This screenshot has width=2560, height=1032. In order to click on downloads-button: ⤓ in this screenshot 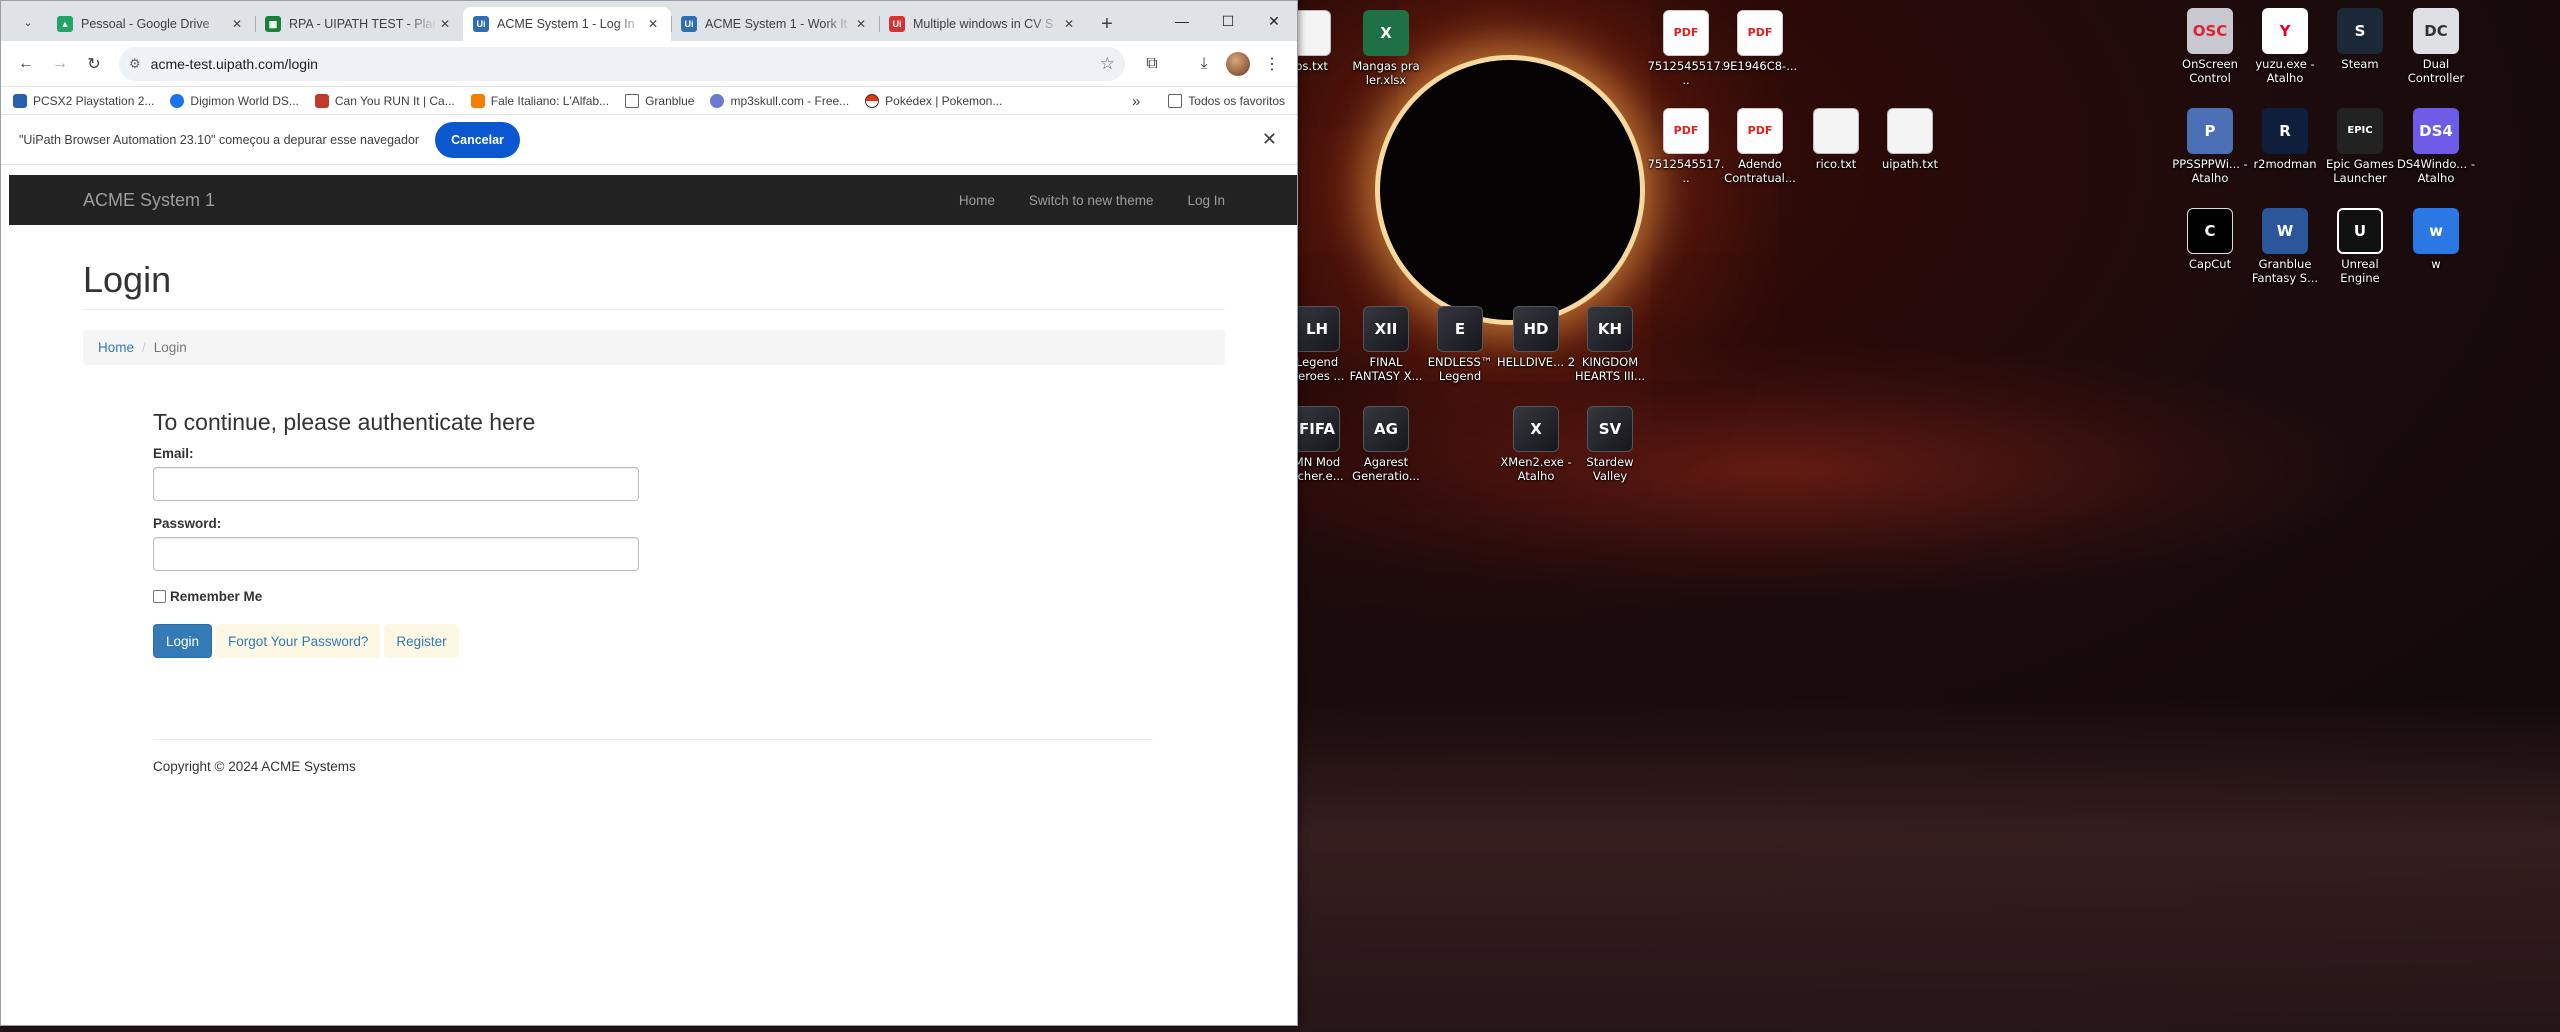, I will do `click(1204, 64)`.